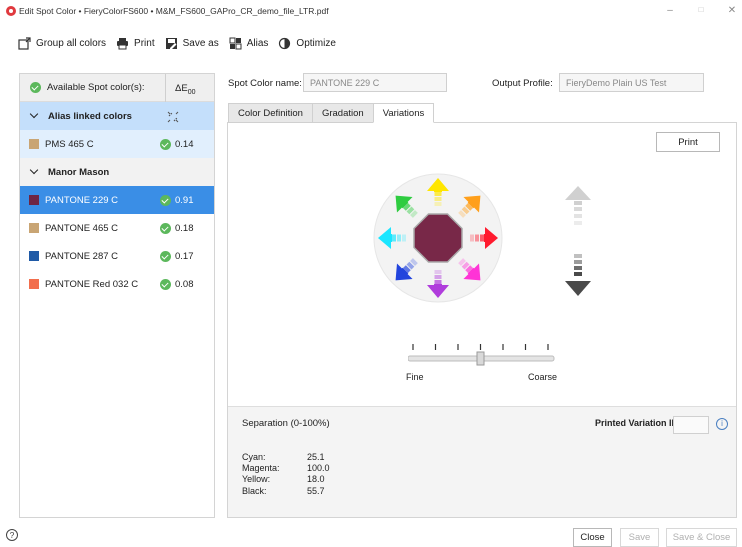  I want to click on lighter-arrow, so click(578, 205).